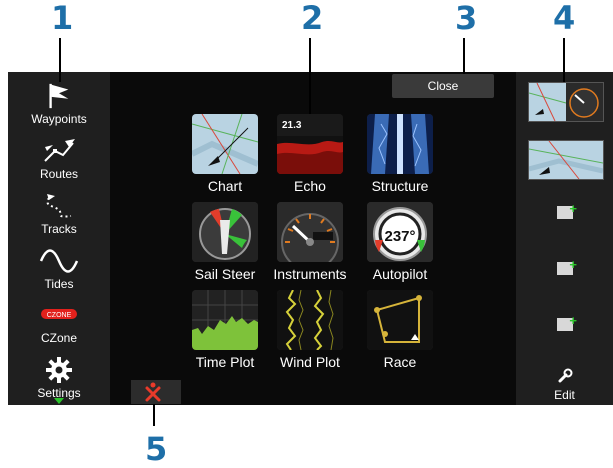  Describe the element at coordinates (59, 96) in the screenshot. I see `flag-icon` at that location.